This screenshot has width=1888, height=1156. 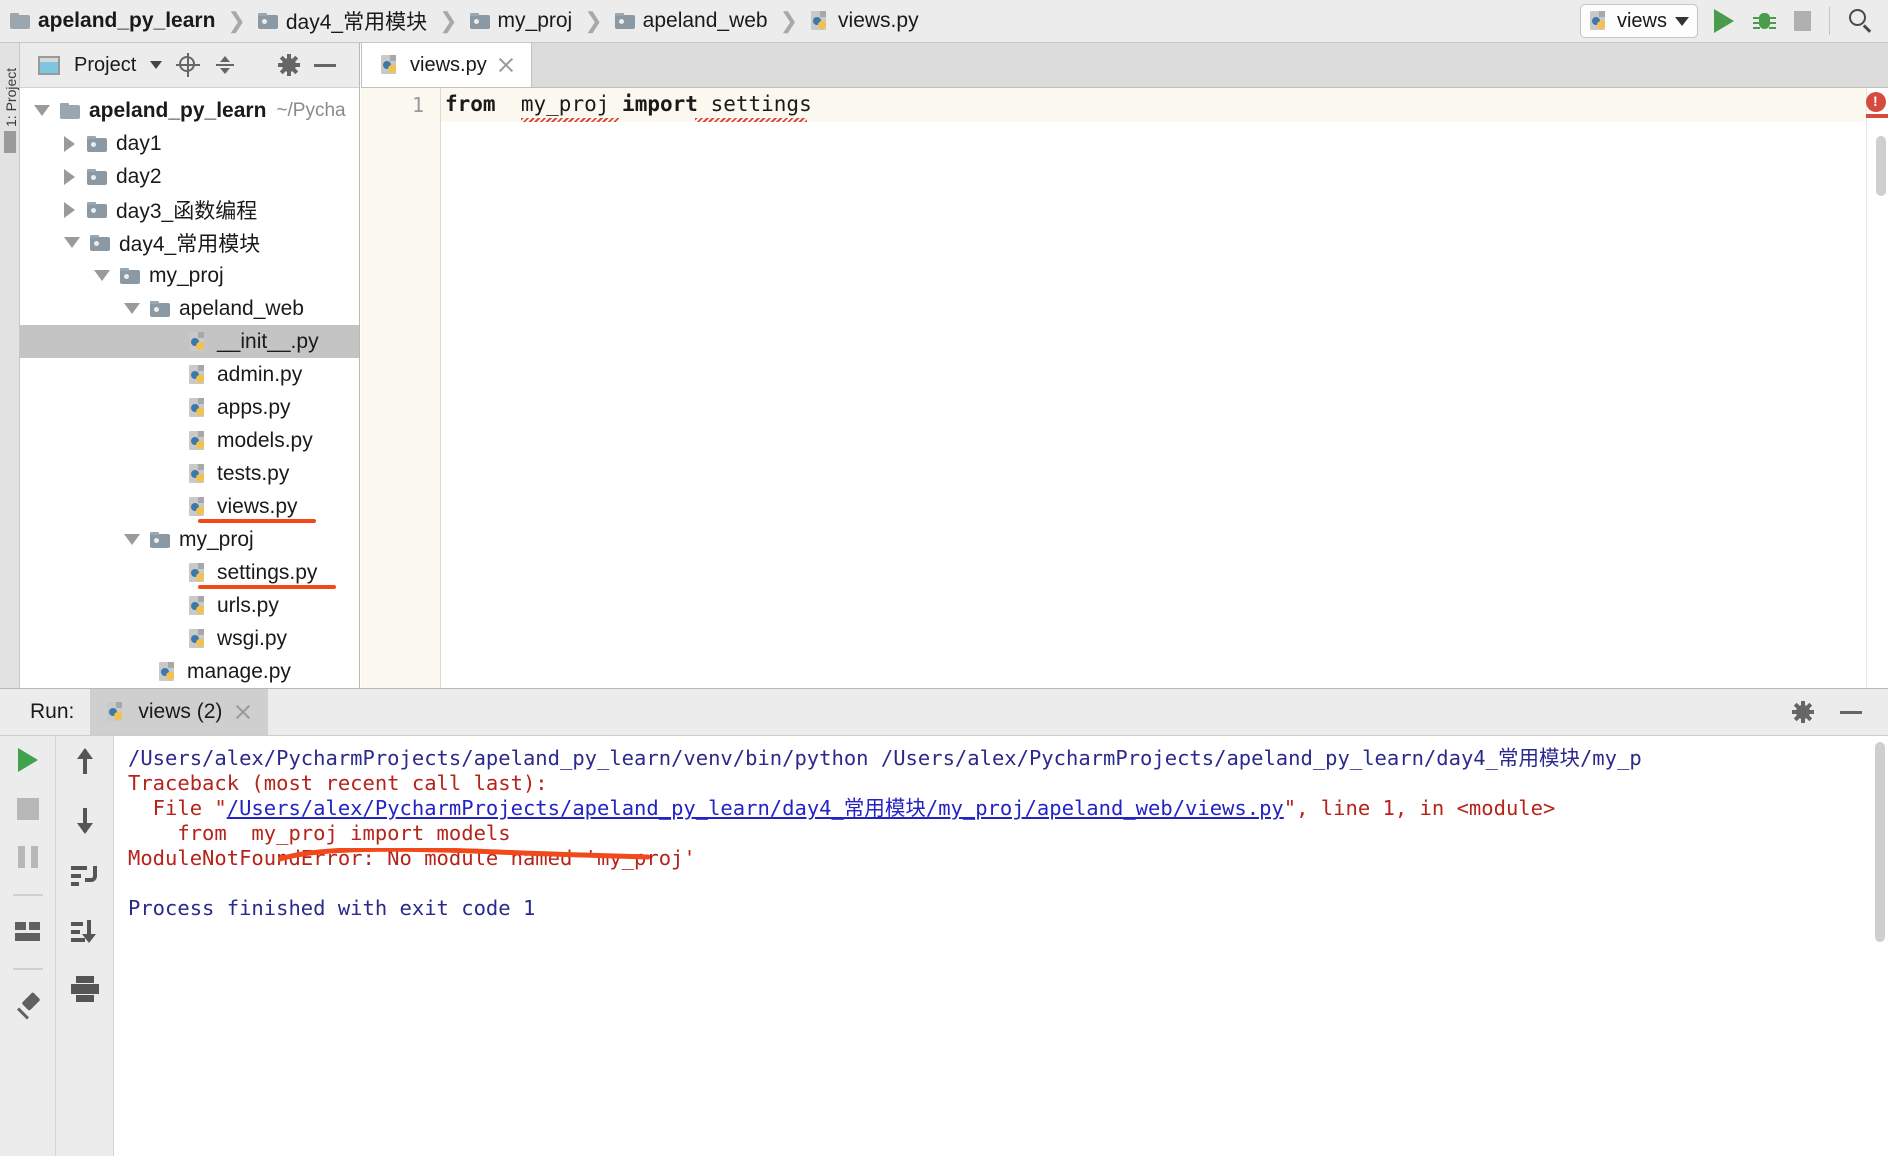 I want to click on tree-row-settings-py: settings.py, so click(x=189, y=572).